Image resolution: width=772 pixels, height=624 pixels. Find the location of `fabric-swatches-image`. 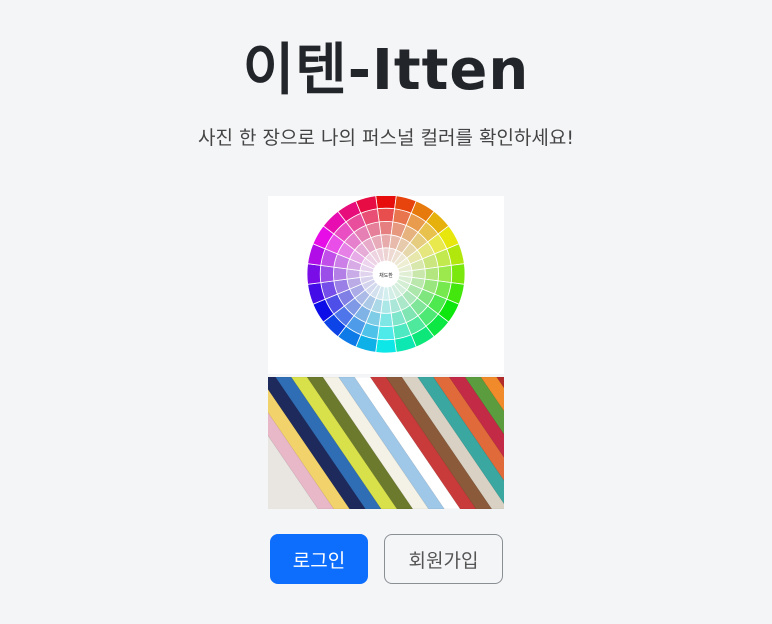

fabric-swatches-image is located at coordinates (386, 443).